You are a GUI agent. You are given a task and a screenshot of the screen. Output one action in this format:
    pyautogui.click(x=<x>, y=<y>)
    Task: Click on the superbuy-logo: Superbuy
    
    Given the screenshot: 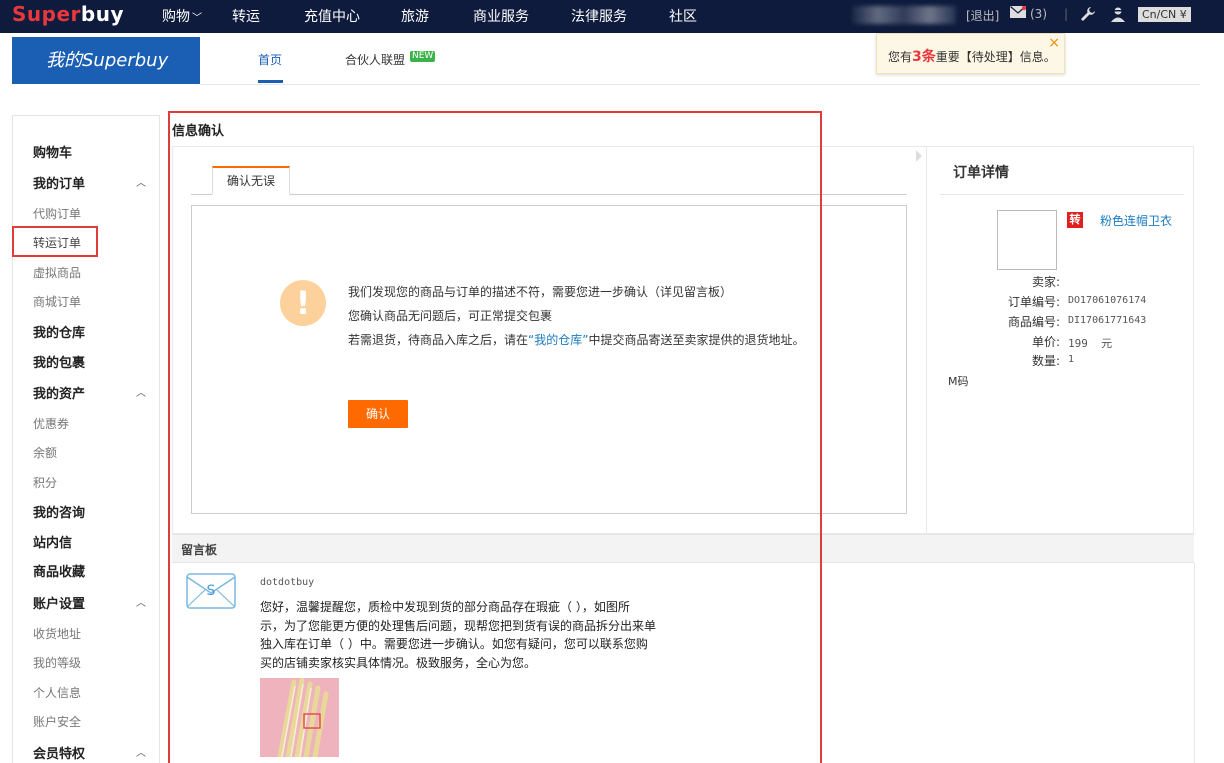 What is the action you would take?
    pyautogui.click(x=68, y=14)
    